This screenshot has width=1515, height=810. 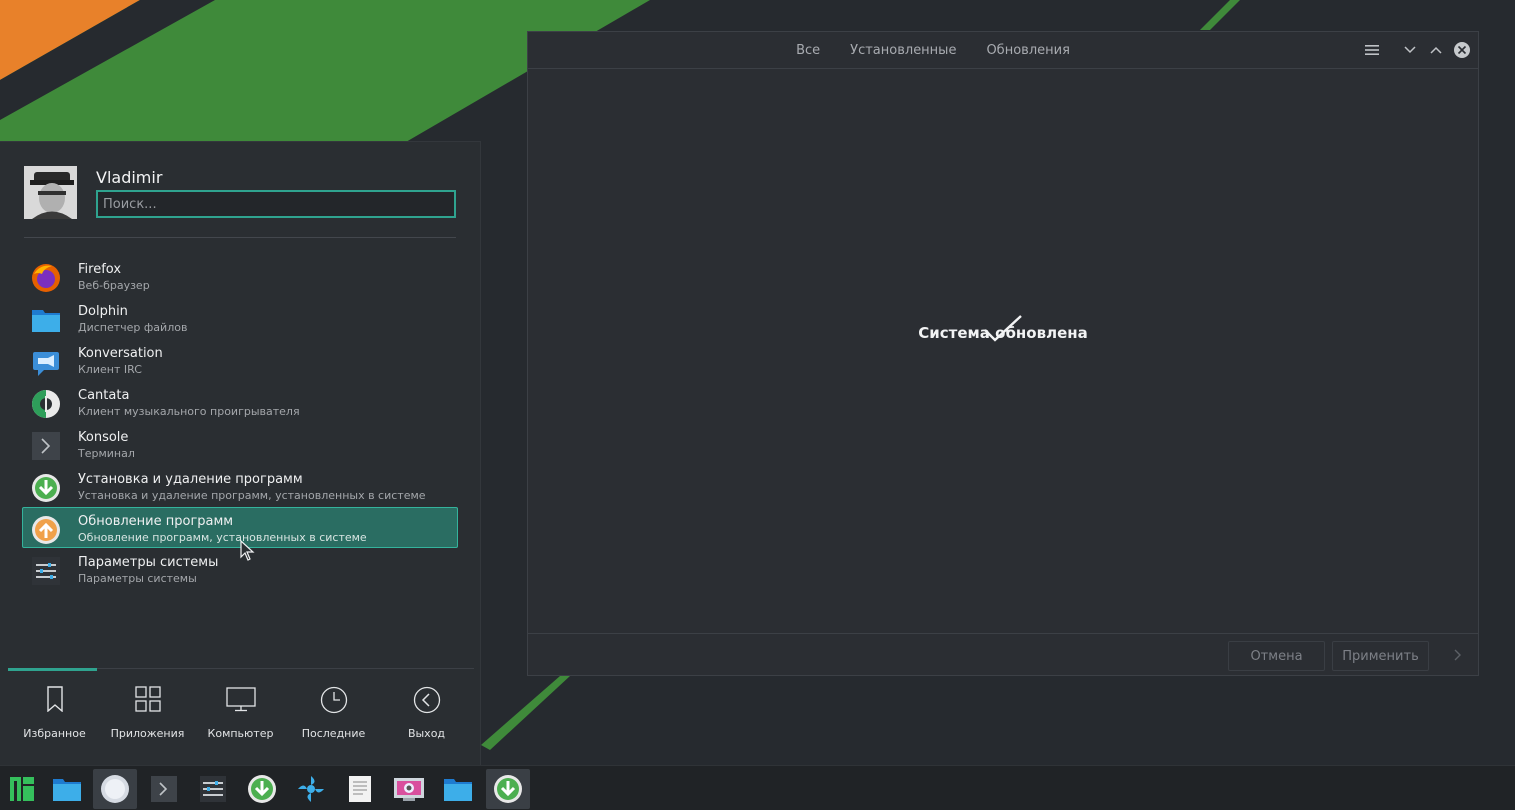 What do you see at coordinates (52, 669) in the screenshot?
I see `active-tab-indicator` at bounding box center [52, 669].